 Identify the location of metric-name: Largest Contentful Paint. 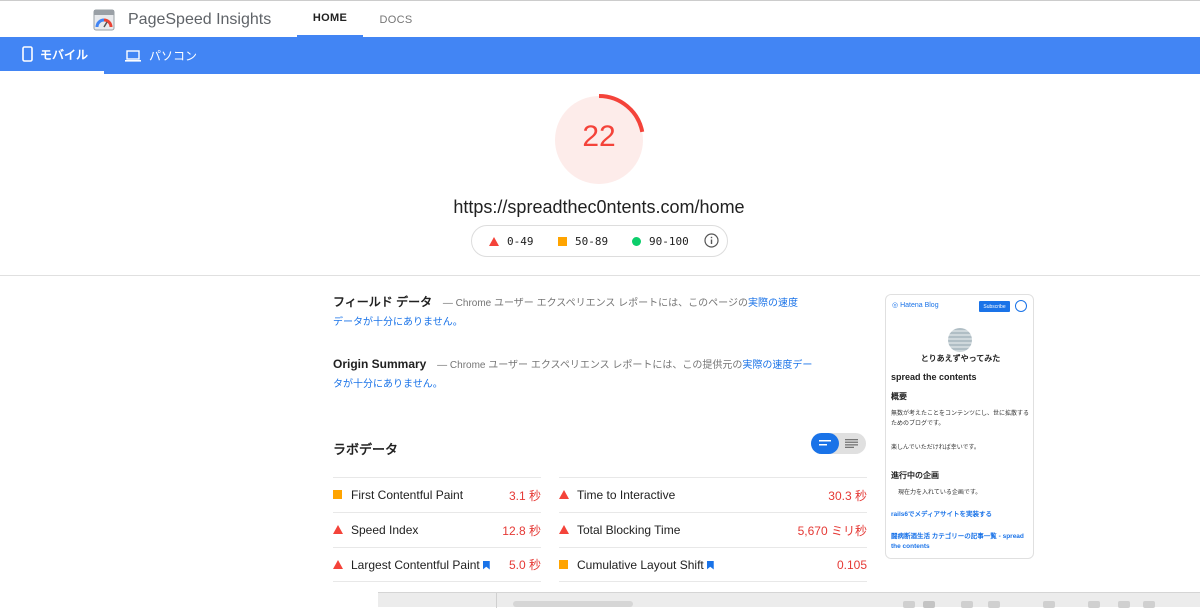
(415, 564).